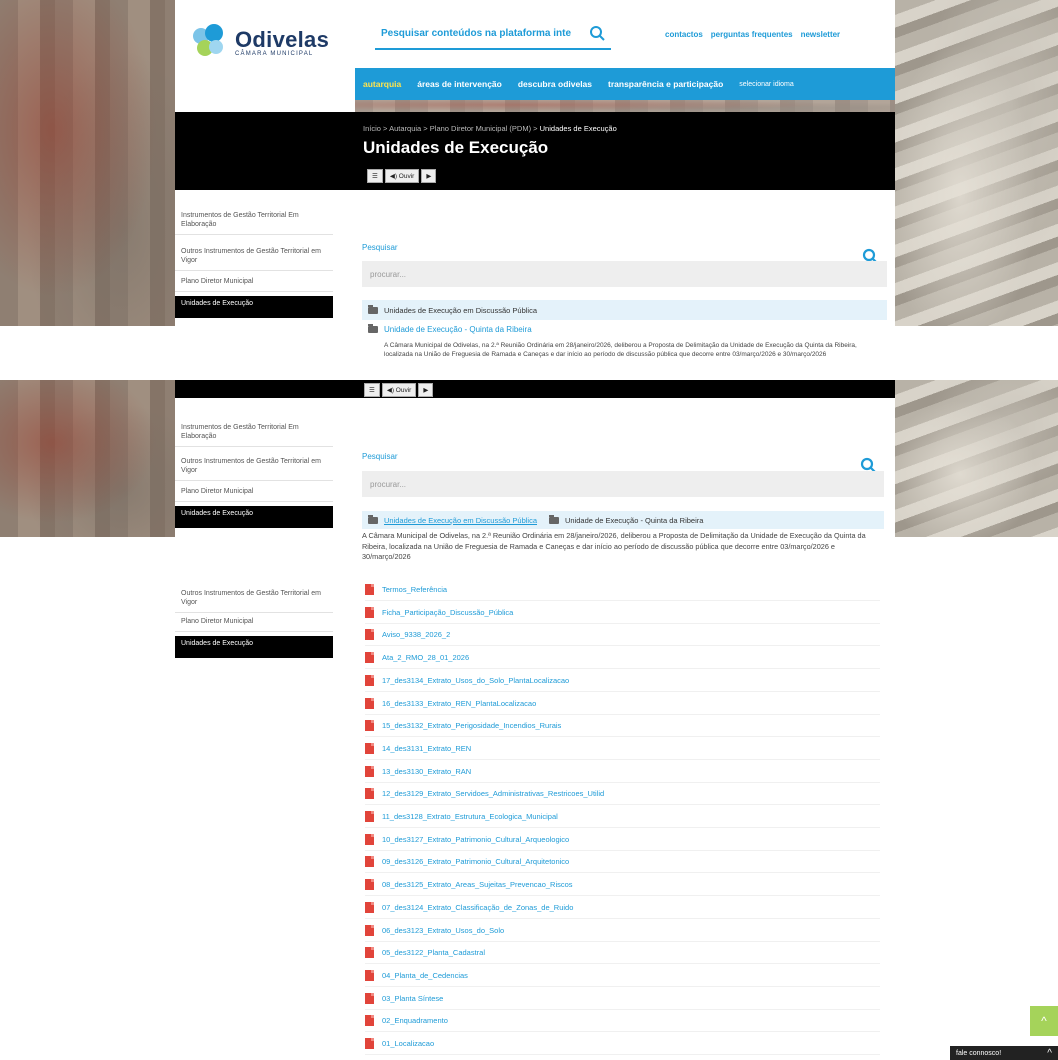 Image resolution: width=1058 pixels, height=1060 pixels. Describe the element at coordinates (443, 930) in the screenshot. I see `file-name: 06_des3123_Extrato_Usos_do_Solo` at that location.